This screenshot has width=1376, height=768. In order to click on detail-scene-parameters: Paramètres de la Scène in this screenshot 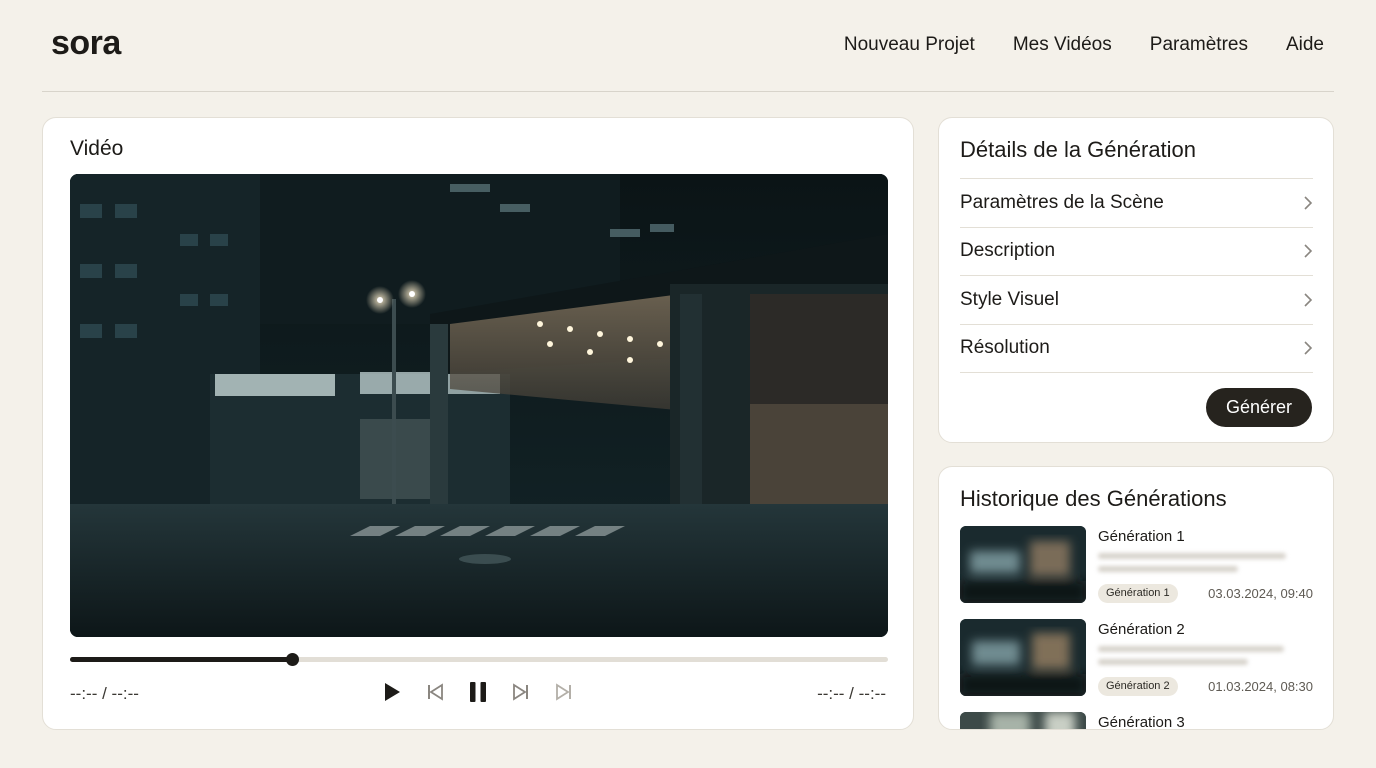, I will do `click(1136, 203)`.